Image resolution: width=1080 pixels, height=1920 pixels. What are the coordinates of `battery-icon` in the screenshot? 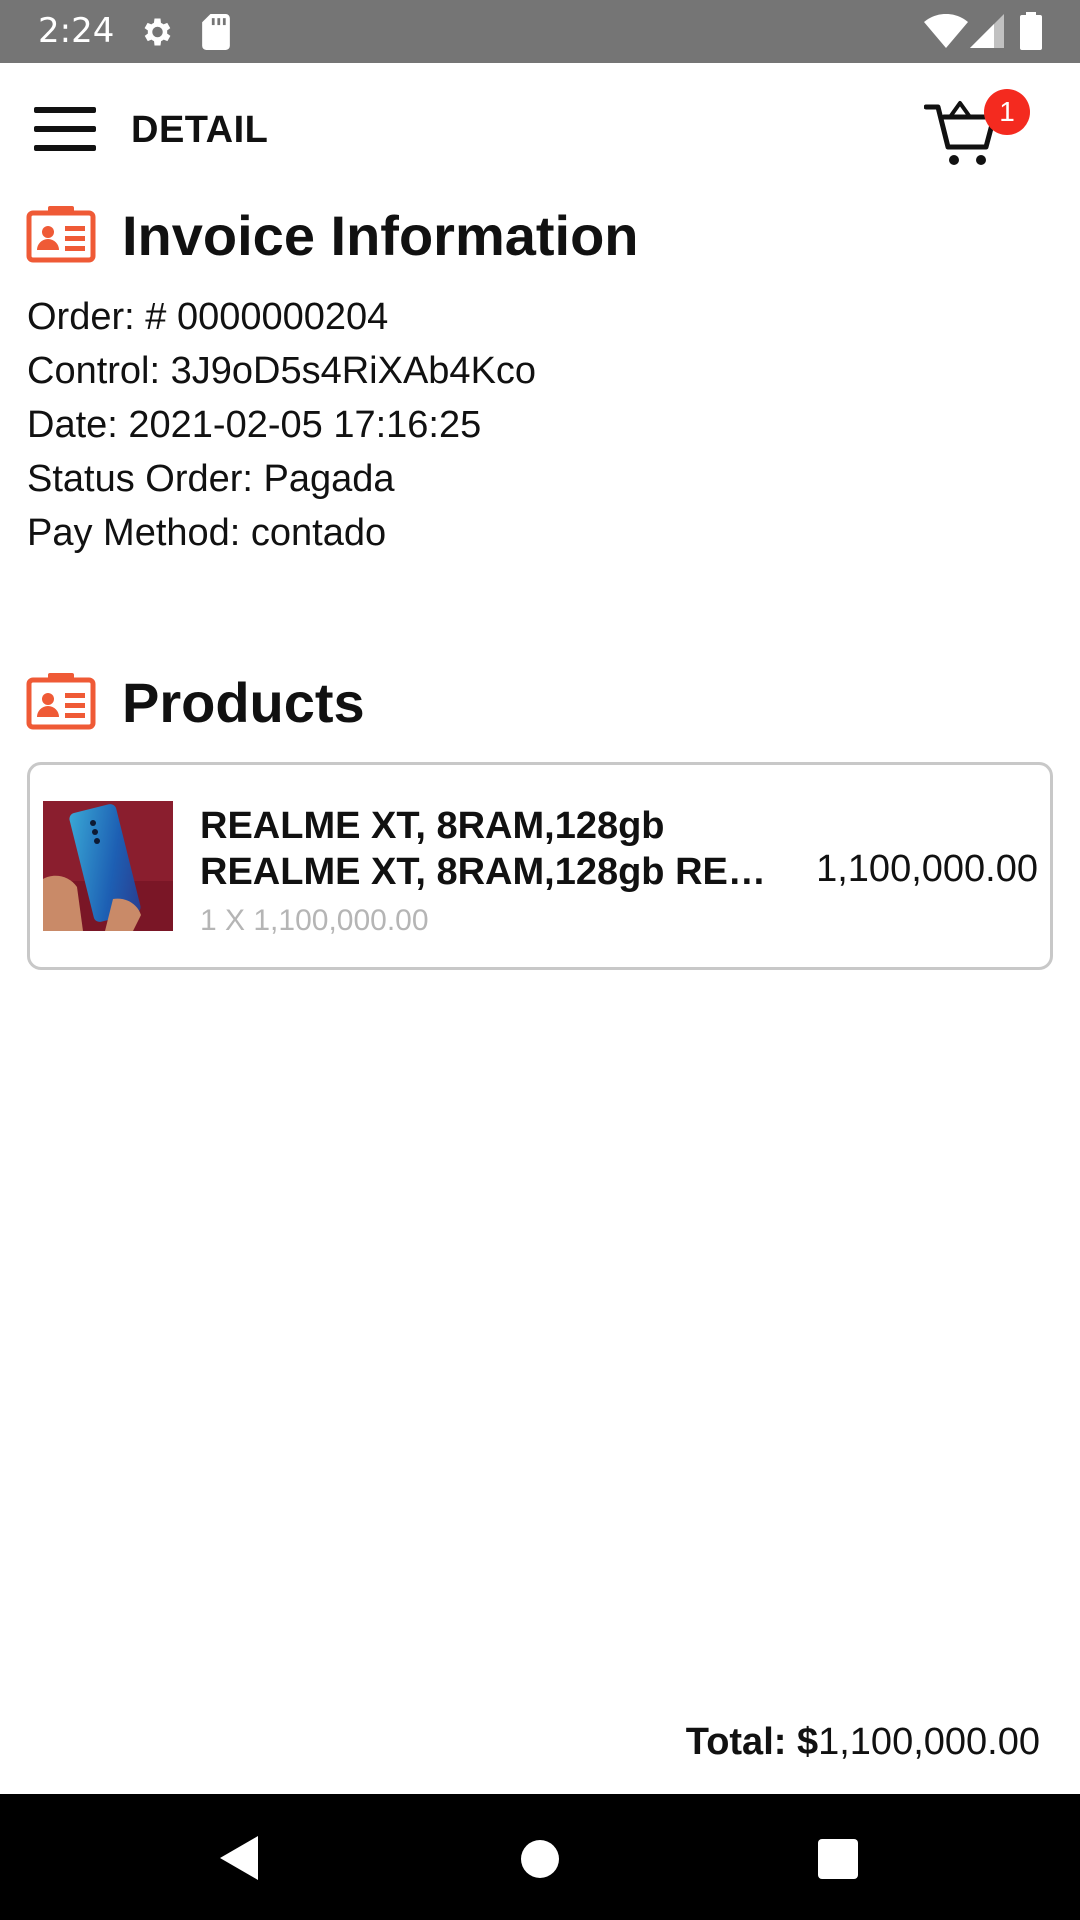 It's located at (1031, 31).